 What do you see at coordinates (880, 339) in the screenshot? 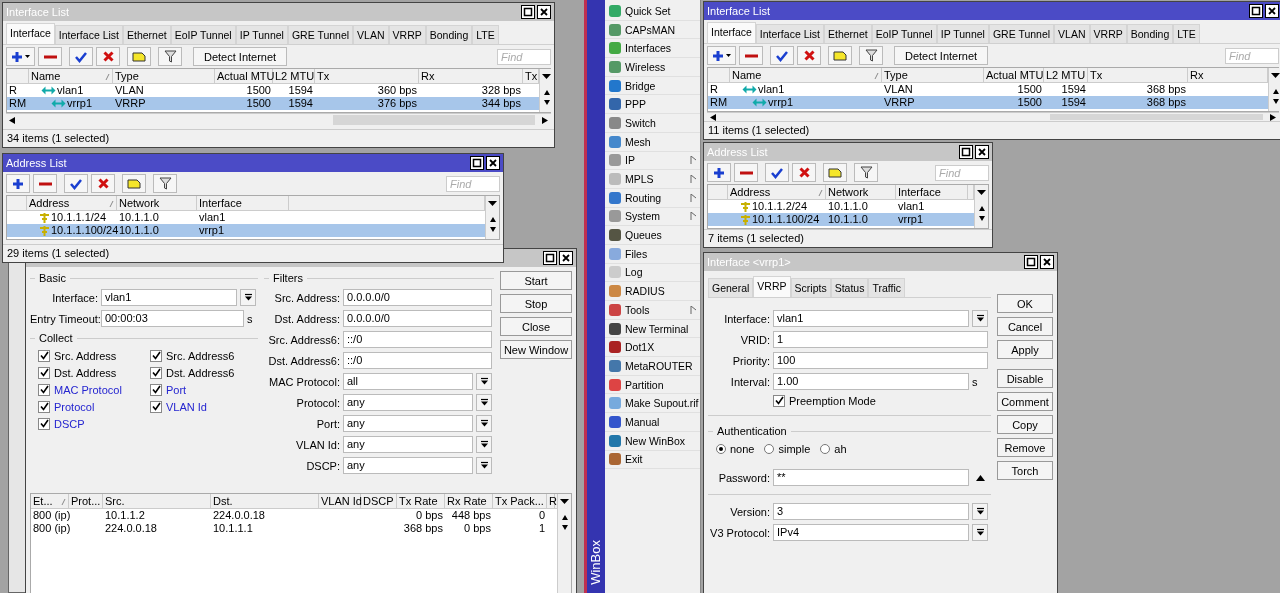
I see `text-field: 1` at bounding box center [880, 339].